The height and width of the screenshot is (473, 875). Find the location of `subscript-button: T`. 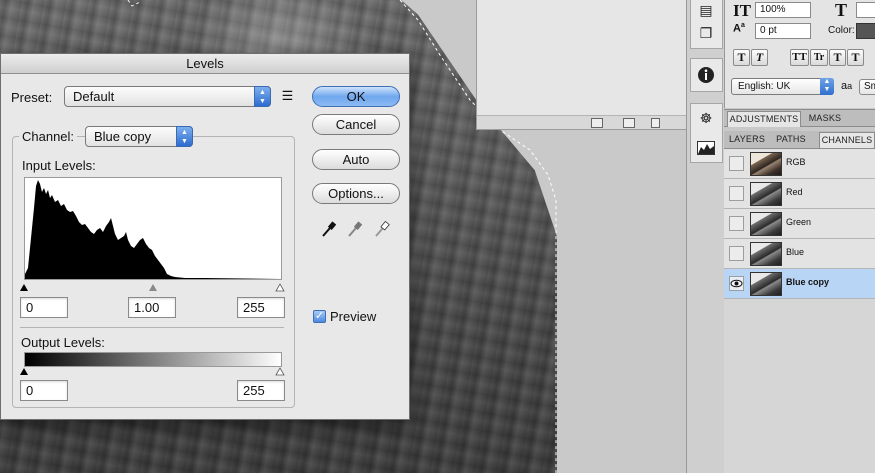

subscript-button: T is located at coordinates (855, 57).